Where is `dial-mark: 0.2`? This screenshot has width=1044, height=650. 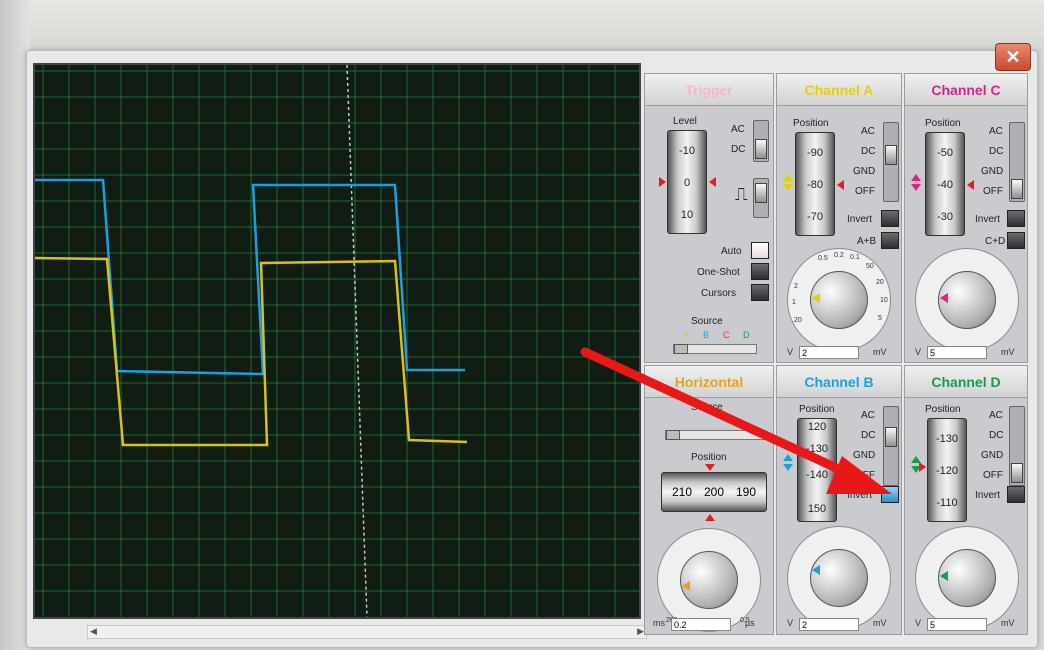 dial-mark: 0.2 is located at coordinates (839, 255).